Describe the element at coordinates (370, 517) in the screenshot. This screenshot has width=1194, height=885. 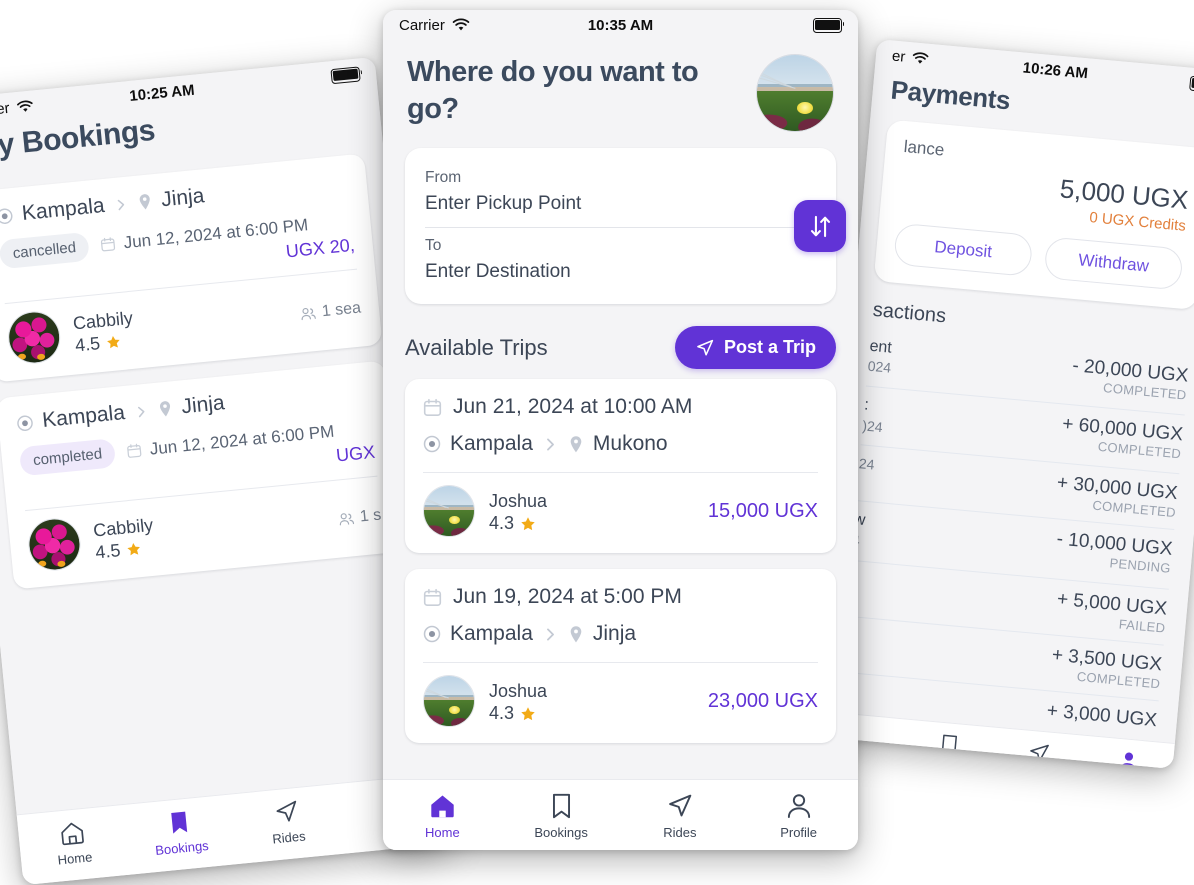
I see `seats-value: 1 s` at that location.